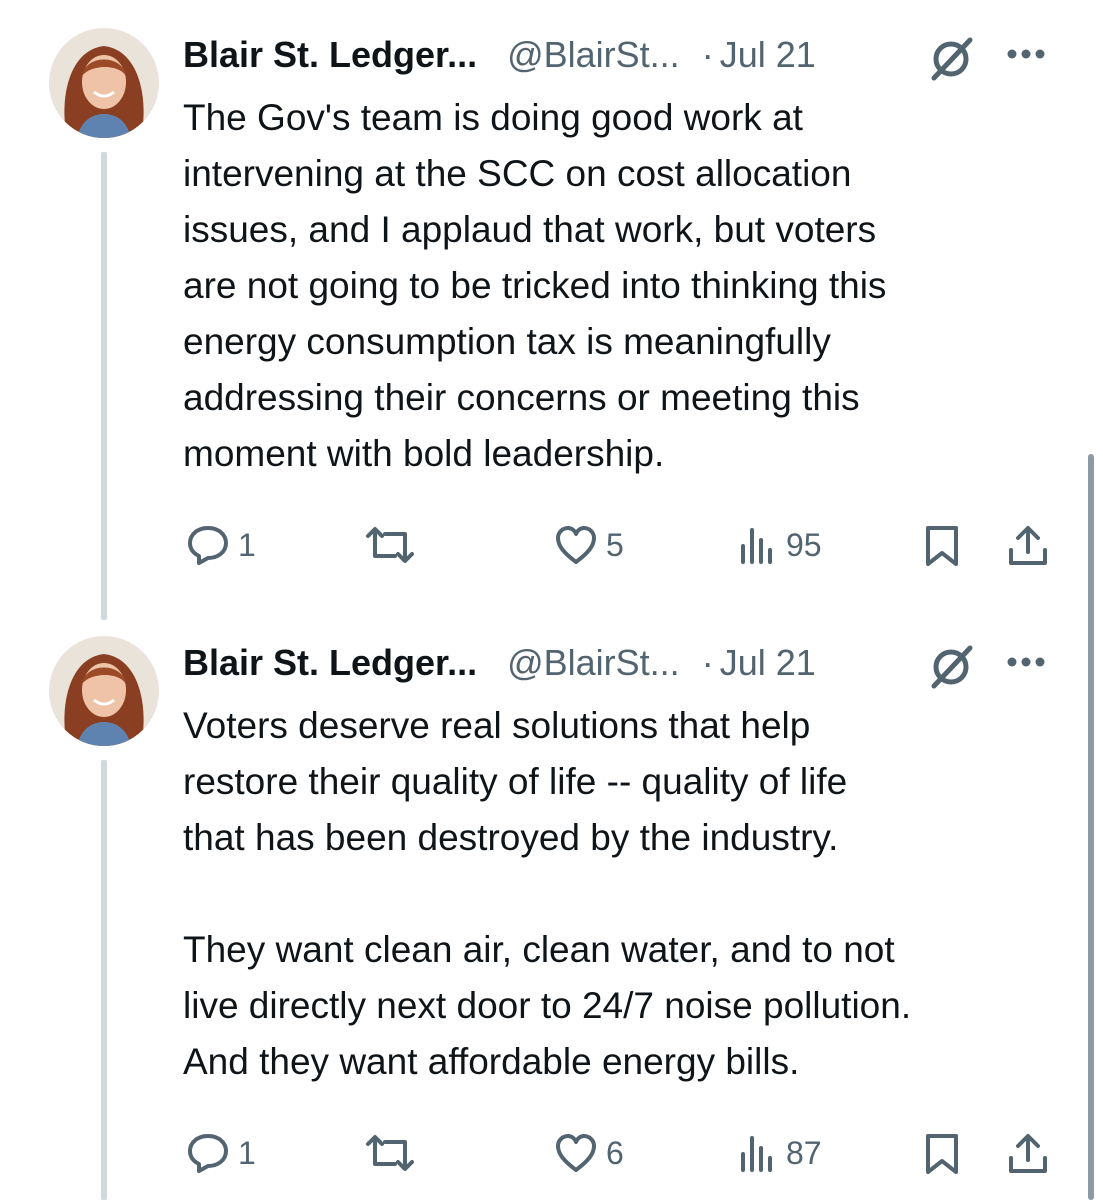 This screenshot has width=1103, height=1200. I want to click on like-count: 5, so click(615, 544).